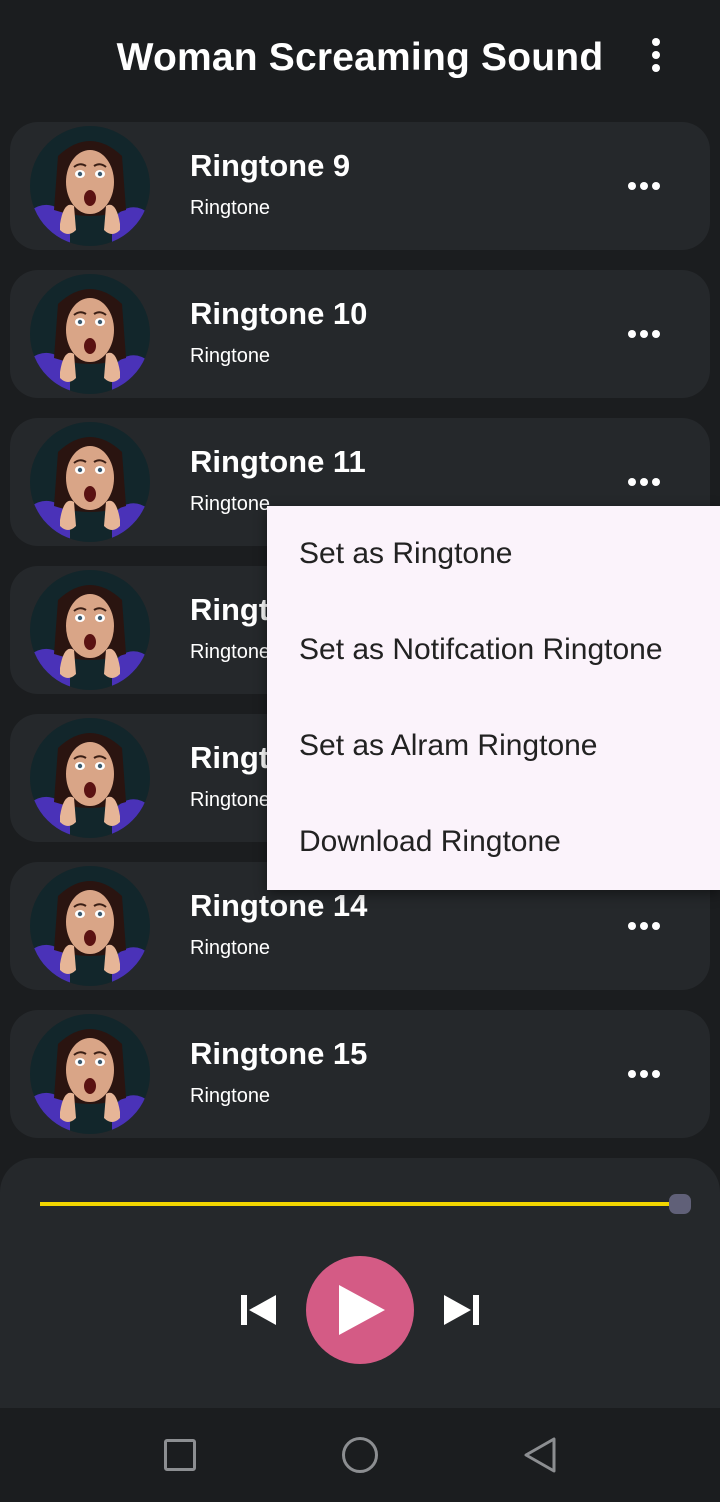 The image size is (720, 1502). What do you see at coordinates (360, 1074) in the screenshot?
I see `ringtone-card: Ringtone 15 Ringtone` at bounding box center [360, 1074].